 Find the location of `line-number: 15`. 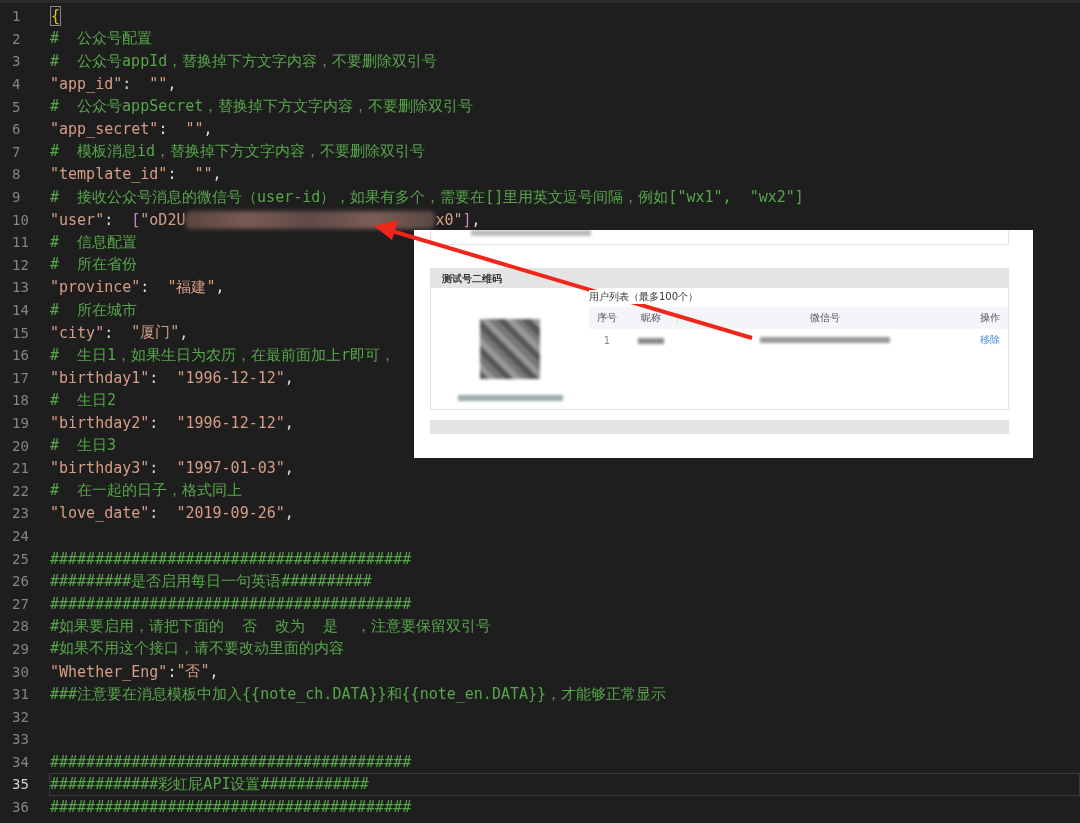

line-number: 15 is located at coordinates (20, 332).